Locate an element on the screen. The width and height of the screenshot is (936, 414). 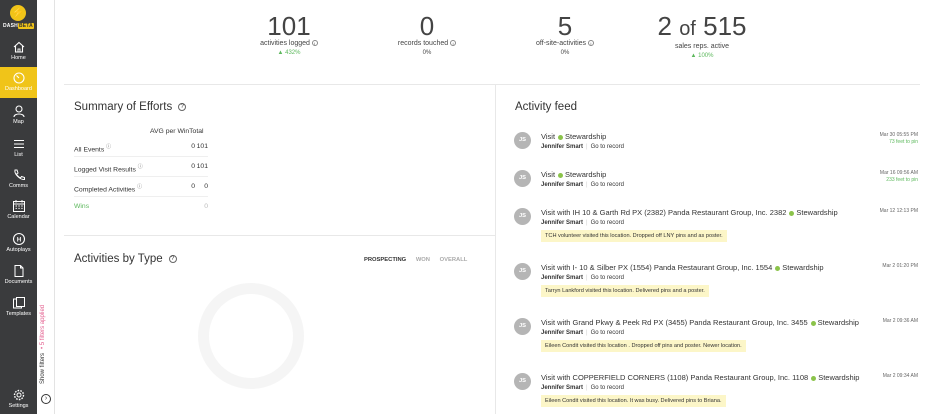
activity-type-tabs: PROSPECTING WON OVERALL is located at coordinates (419, 260).